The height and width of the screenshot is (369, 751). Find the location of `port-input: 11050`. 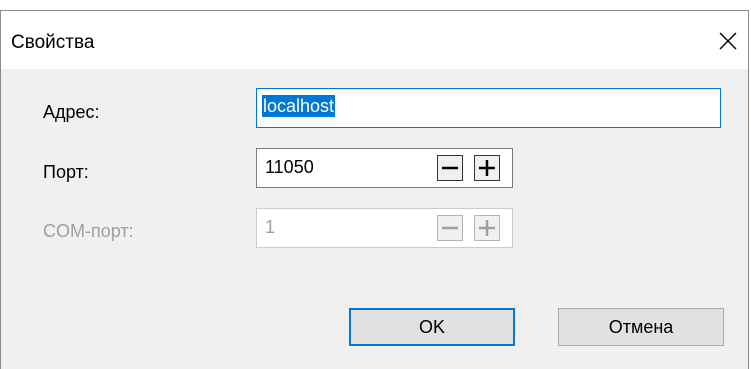

port-input: 11050 is located at coordinates (384, 168).